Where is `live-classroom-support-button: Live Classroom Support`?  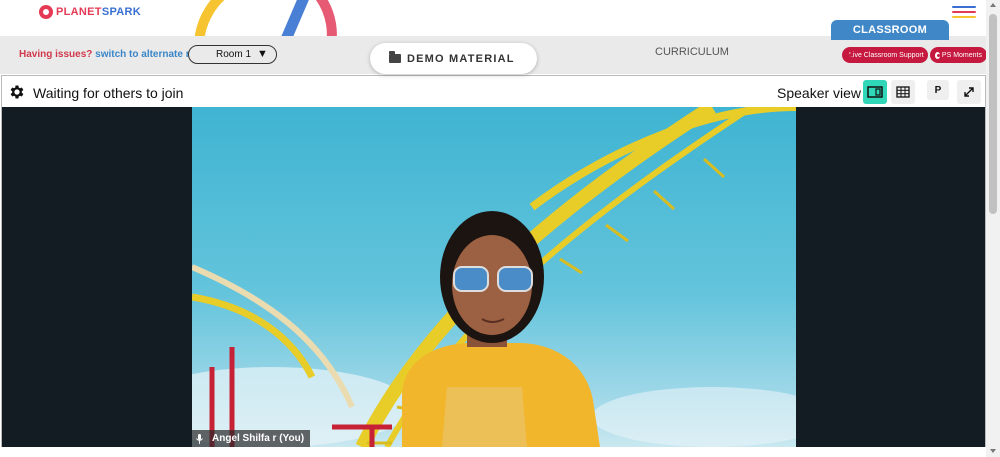 live-classroom-support-button: Live Classroom Support is located at coordinates (885, 55).